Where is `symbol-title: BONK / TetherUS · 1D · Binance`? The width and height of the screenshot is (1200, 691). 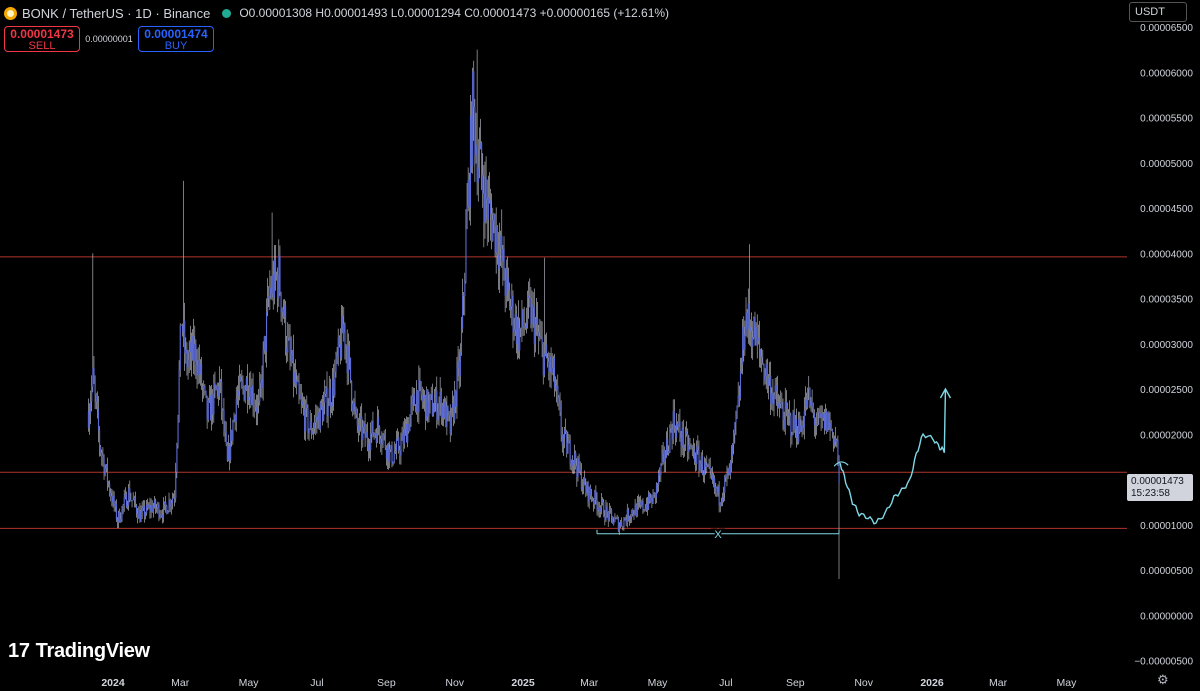 symbol-title: BONK / TetherUS · 1D · Binance is located at coordinates (116, 13).